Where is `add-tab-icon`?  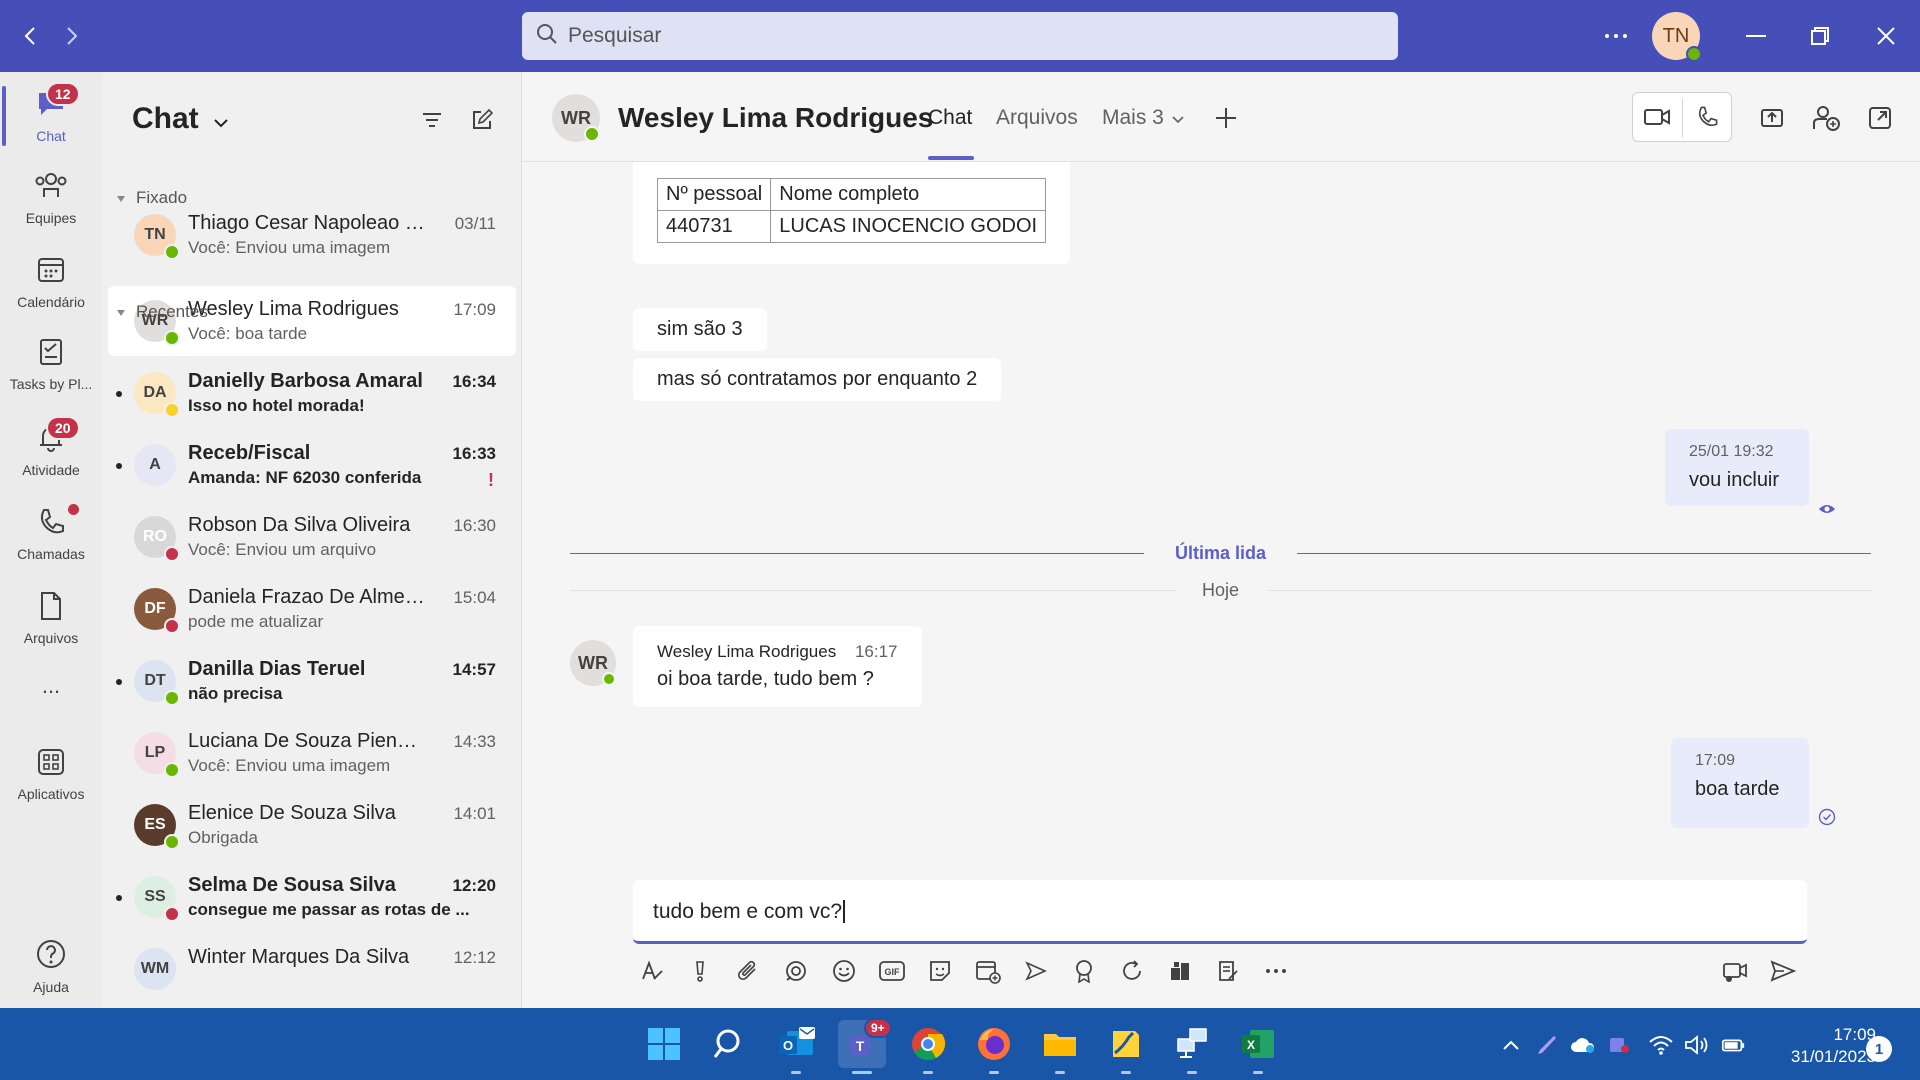 add-tab-icon is located at coordinates (1226, 118).